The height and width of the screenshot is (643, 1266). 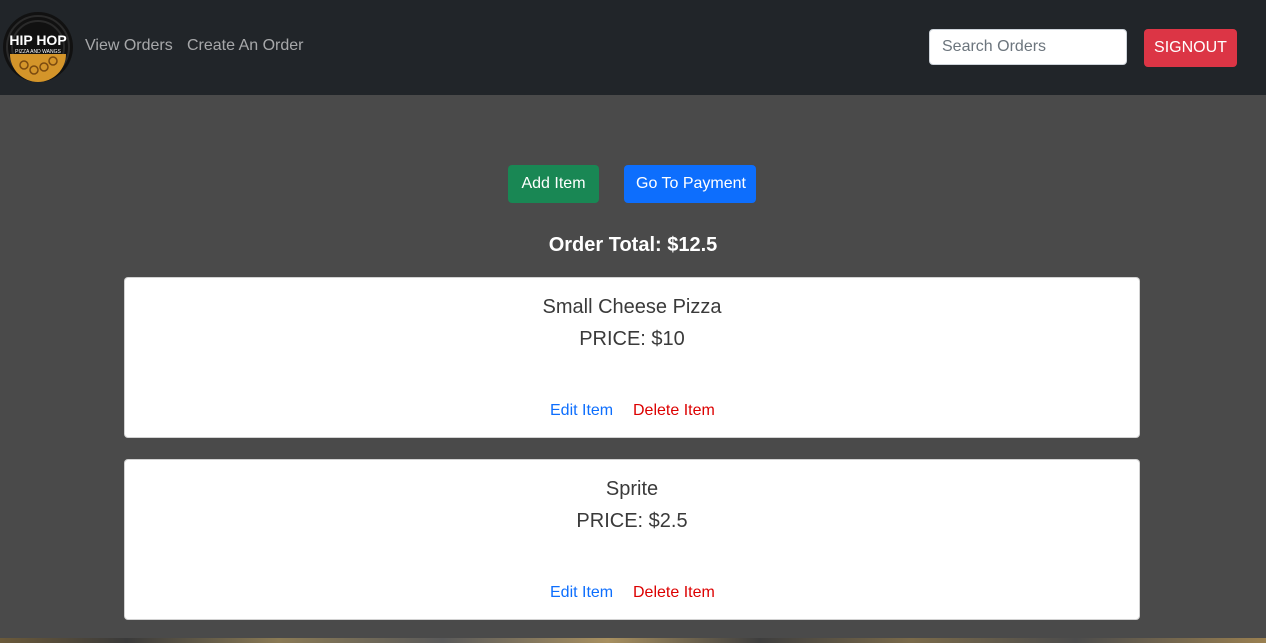 What do you see at coordinates (632, 489) in the screenshot?
I see `item-name: Sprite` at bounding box center [632, 489].